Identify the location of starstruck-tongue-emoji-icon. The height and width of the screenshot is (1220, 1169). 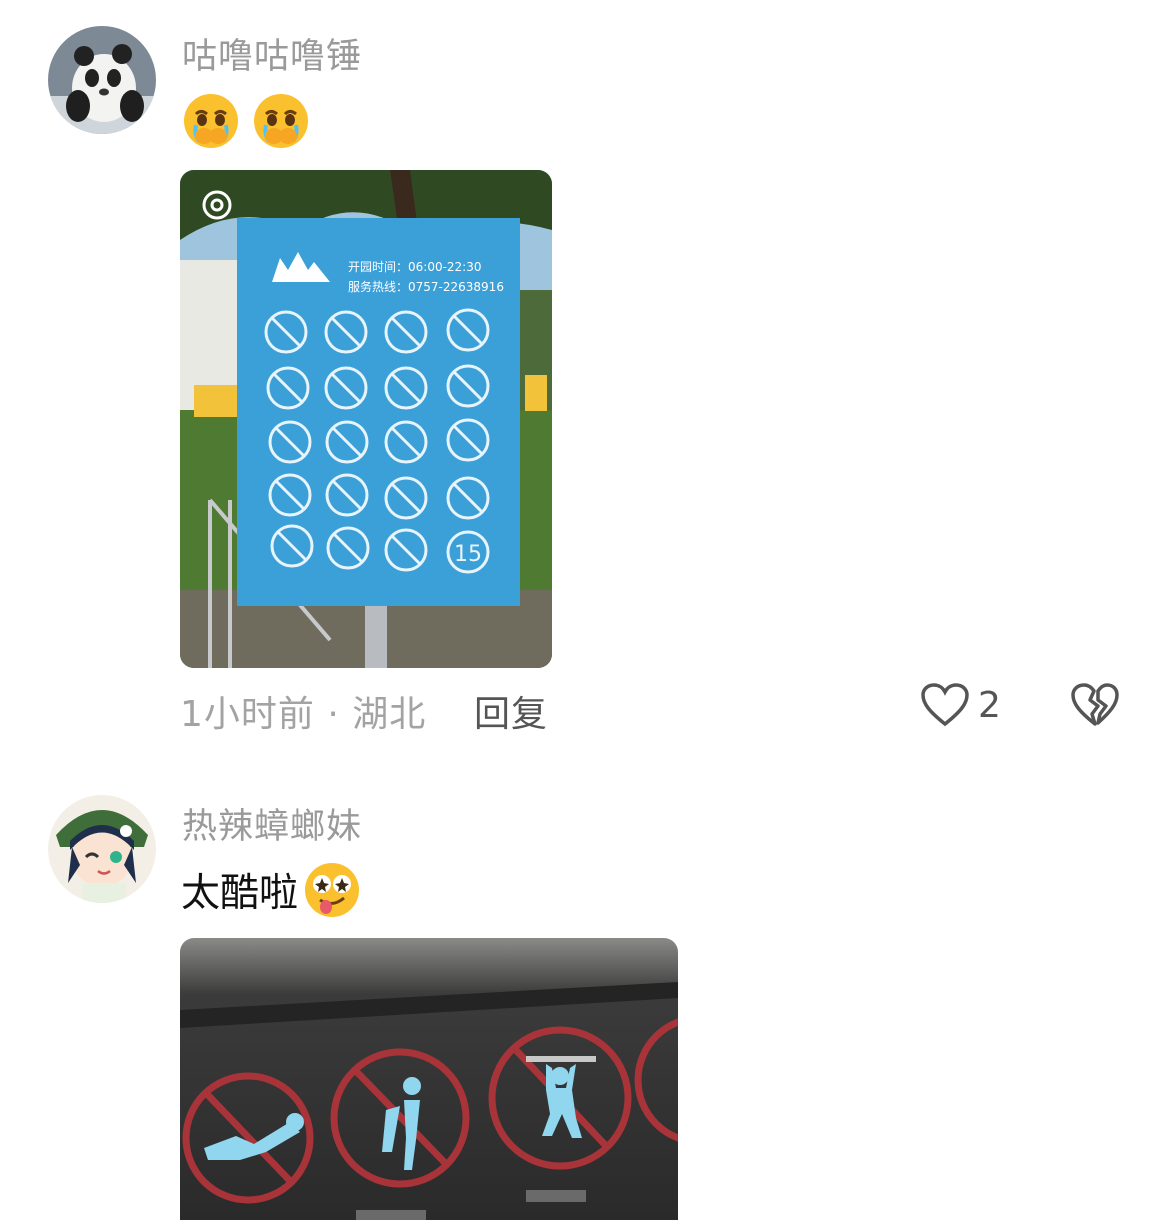
(332, 890).